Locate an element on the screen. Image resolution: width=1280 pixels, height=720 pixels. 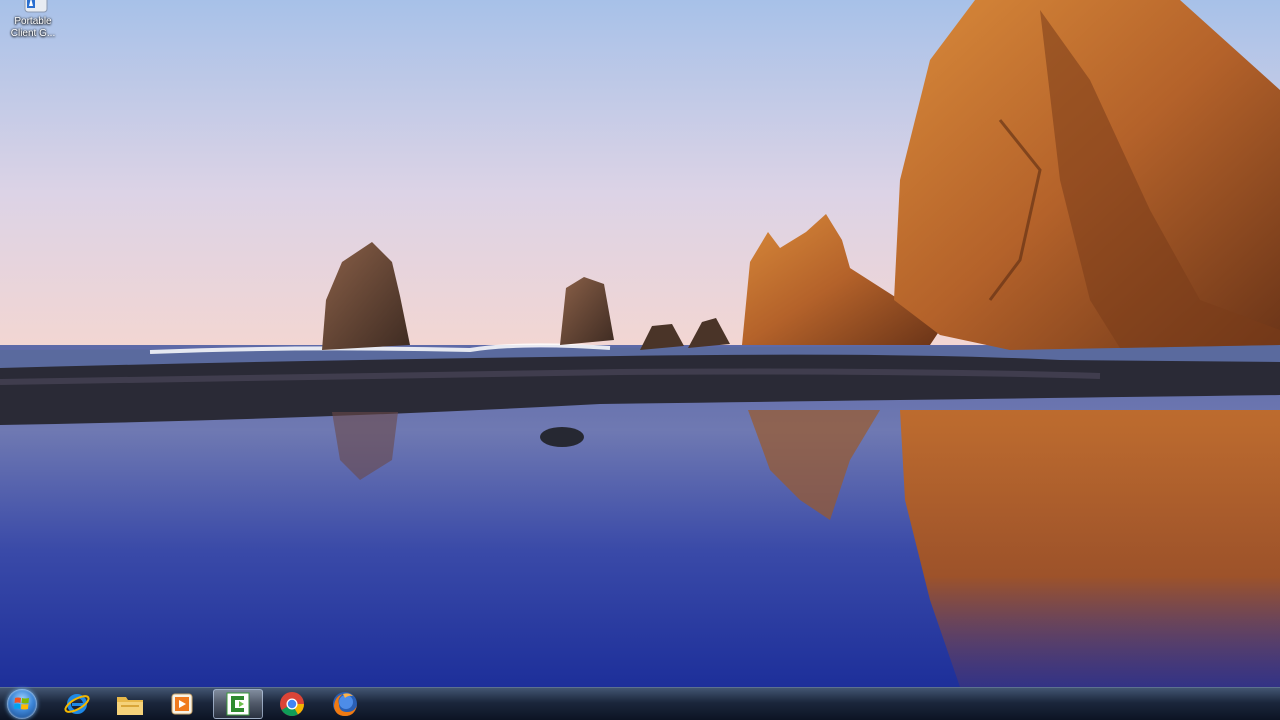
taskbar-media-player is located at coordinates (182, 704).